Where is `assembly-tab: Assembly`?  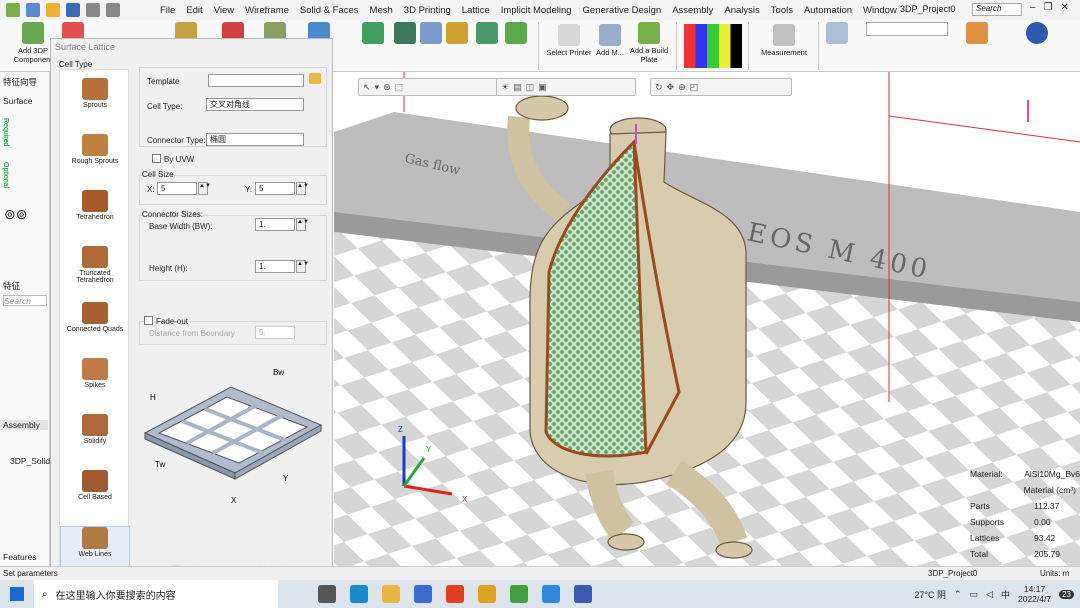 assembly-tab: Assembly is located at coordinates (24, 425).